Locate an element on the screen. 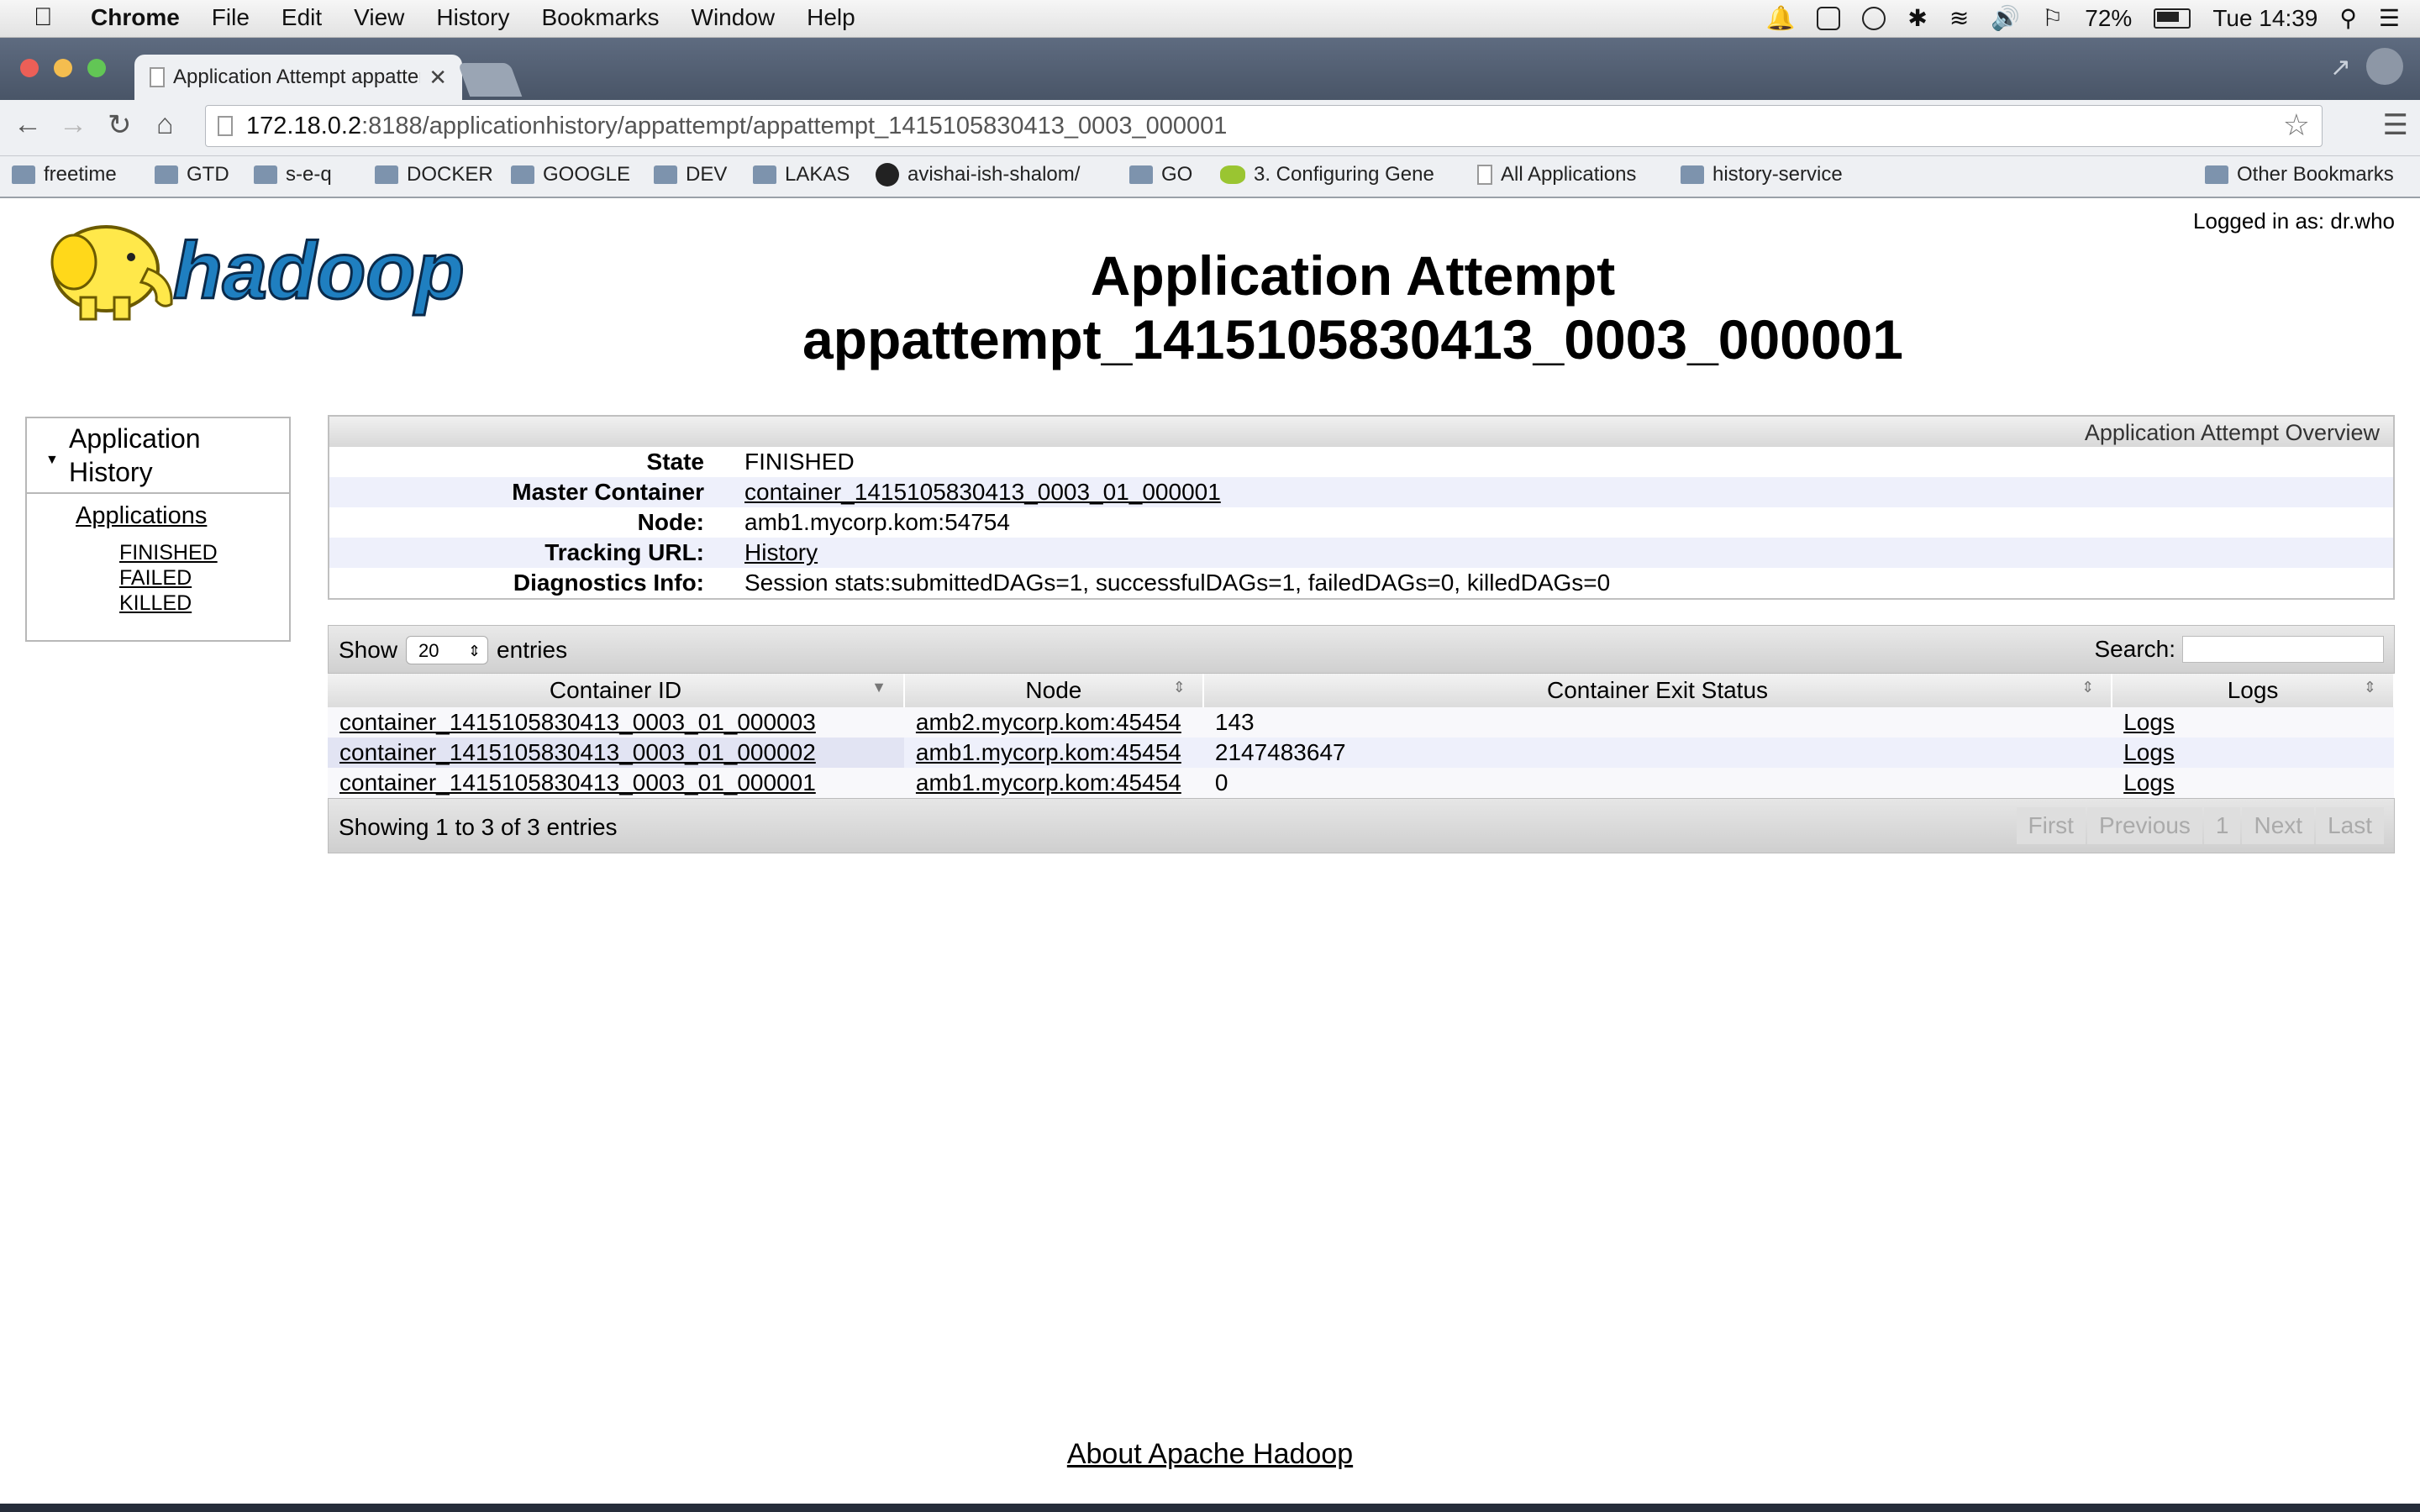  pagination: First Previous 1 Next Last is located at coordinates (2200, 825).